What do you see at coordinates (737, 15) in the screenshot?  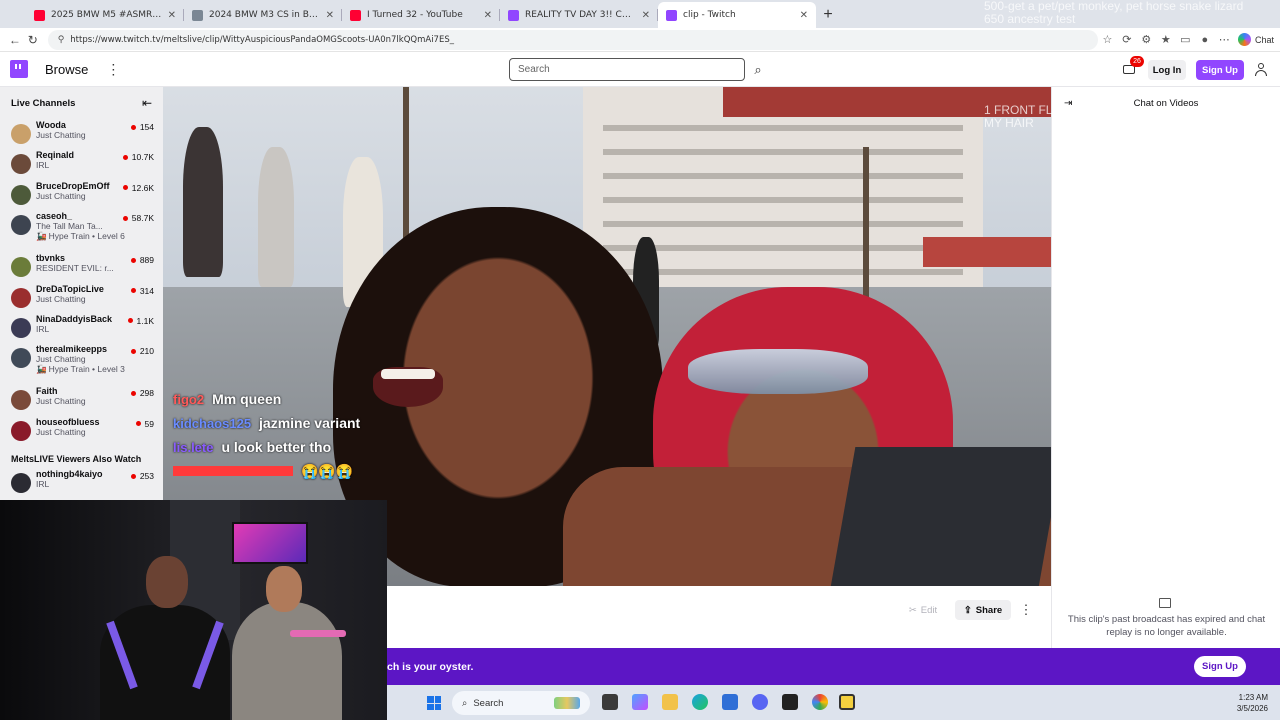 I see `browser-tab: clip - Twitch ✕` at bounding box center [737, 15].